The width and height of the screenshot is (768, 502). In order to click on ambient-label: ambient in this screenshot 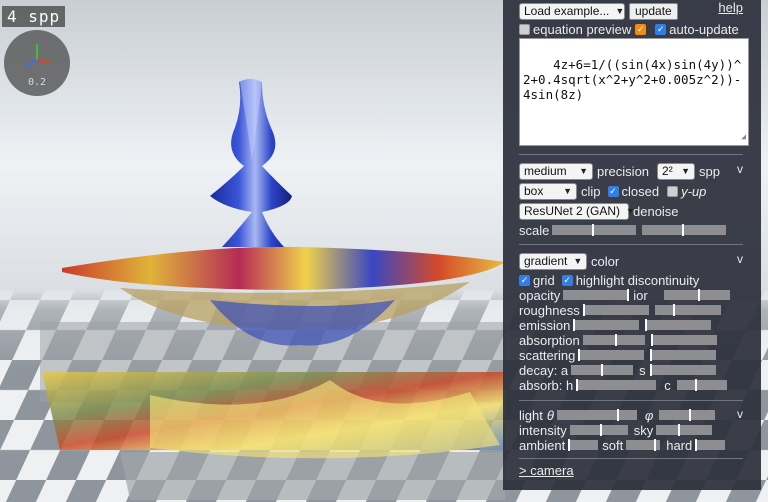, I will do `click(542, 445)`.